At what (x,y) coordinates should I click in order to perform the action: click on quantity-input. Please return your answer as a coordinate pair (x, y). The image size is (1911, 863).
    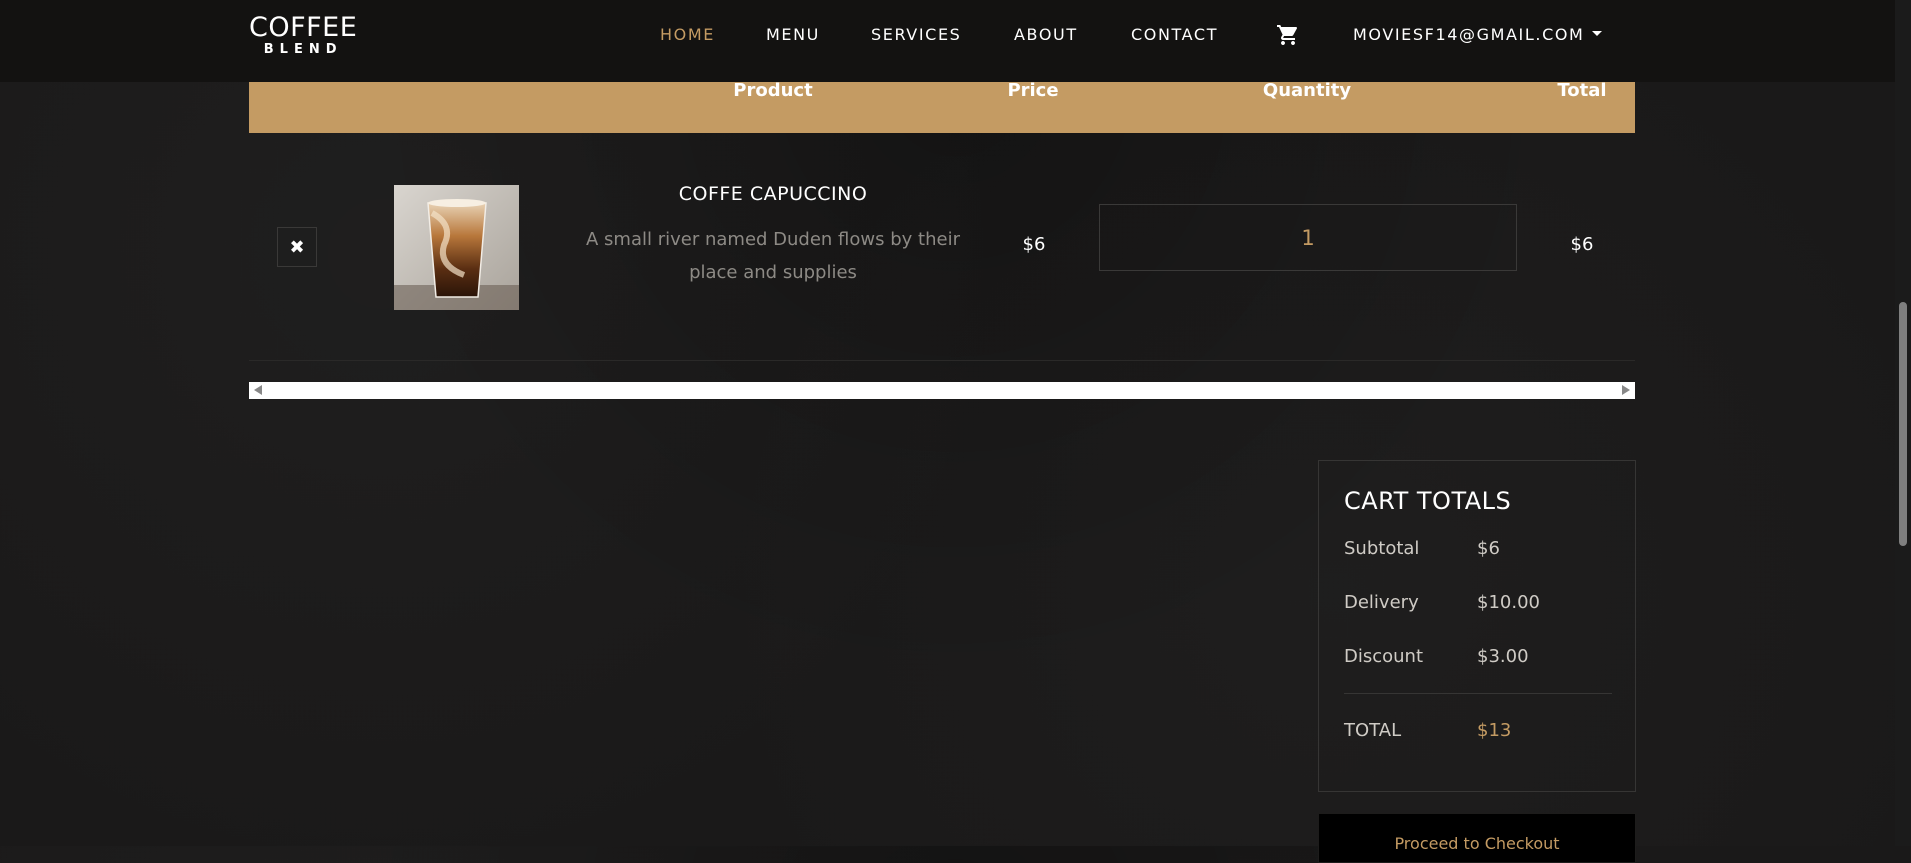
    Looking at the image, I should click on (1308, 237).